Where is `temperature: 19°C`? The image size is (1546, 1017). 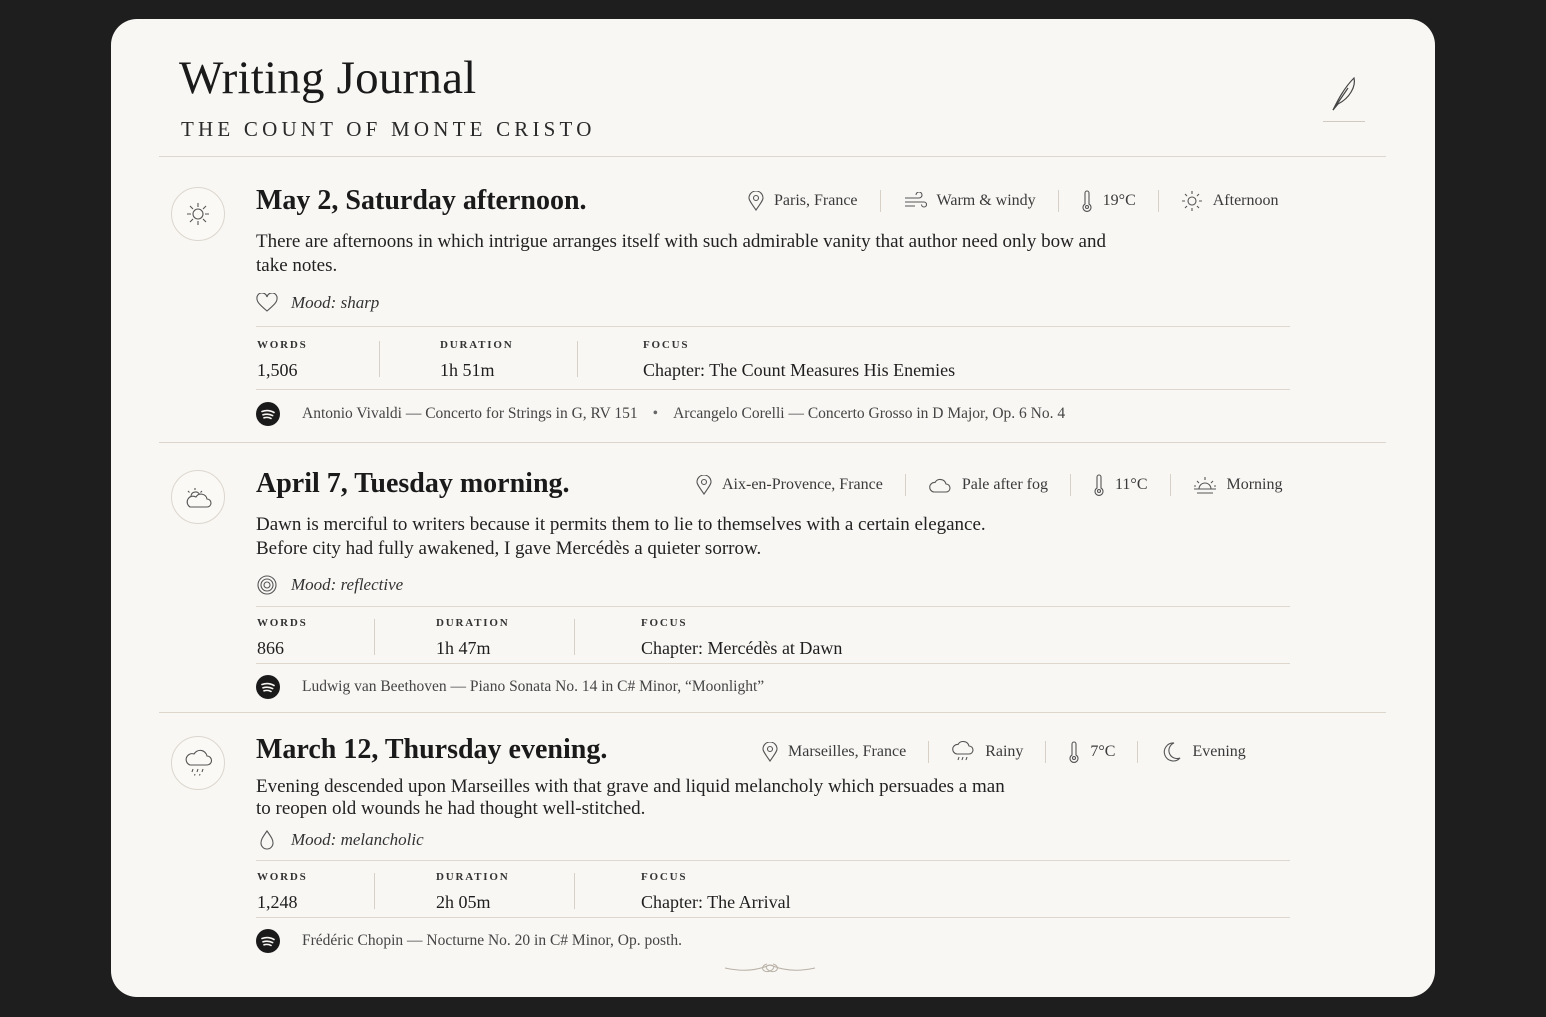
temperature: 19°C is located at coordinates (1108, 201).